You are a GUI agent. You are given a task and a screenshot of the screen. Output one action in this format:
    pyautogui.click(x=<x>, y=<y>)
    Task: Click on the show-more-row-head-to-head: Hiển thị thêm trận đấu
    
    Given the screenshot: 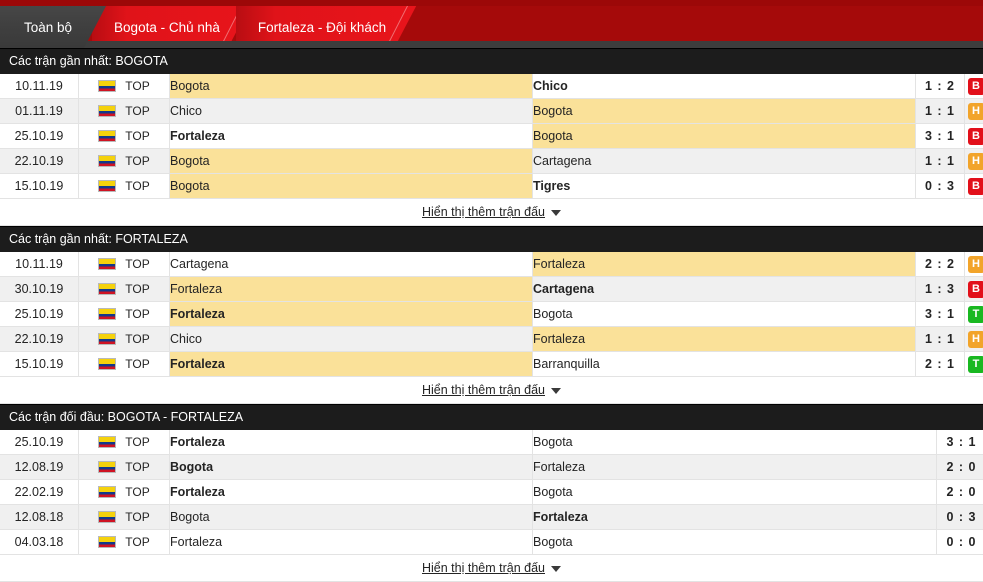 What is the action you would take?
    pyautogui.click(x=491, y=568)
    